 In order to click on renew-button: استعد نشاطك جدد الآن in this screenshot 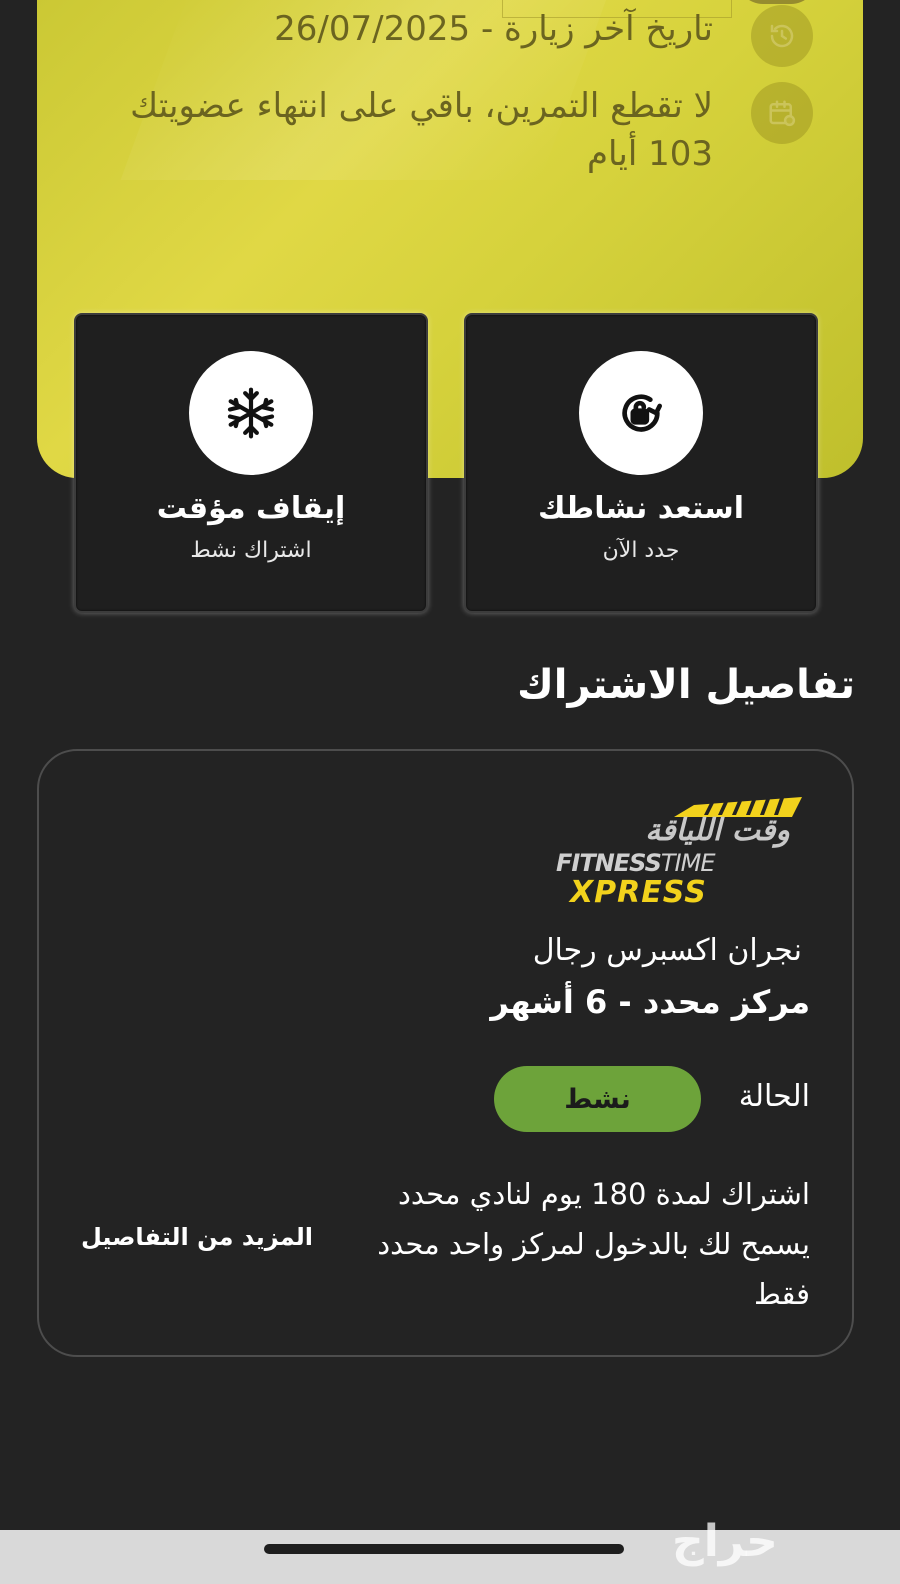, I will do `click(641, 463)`.